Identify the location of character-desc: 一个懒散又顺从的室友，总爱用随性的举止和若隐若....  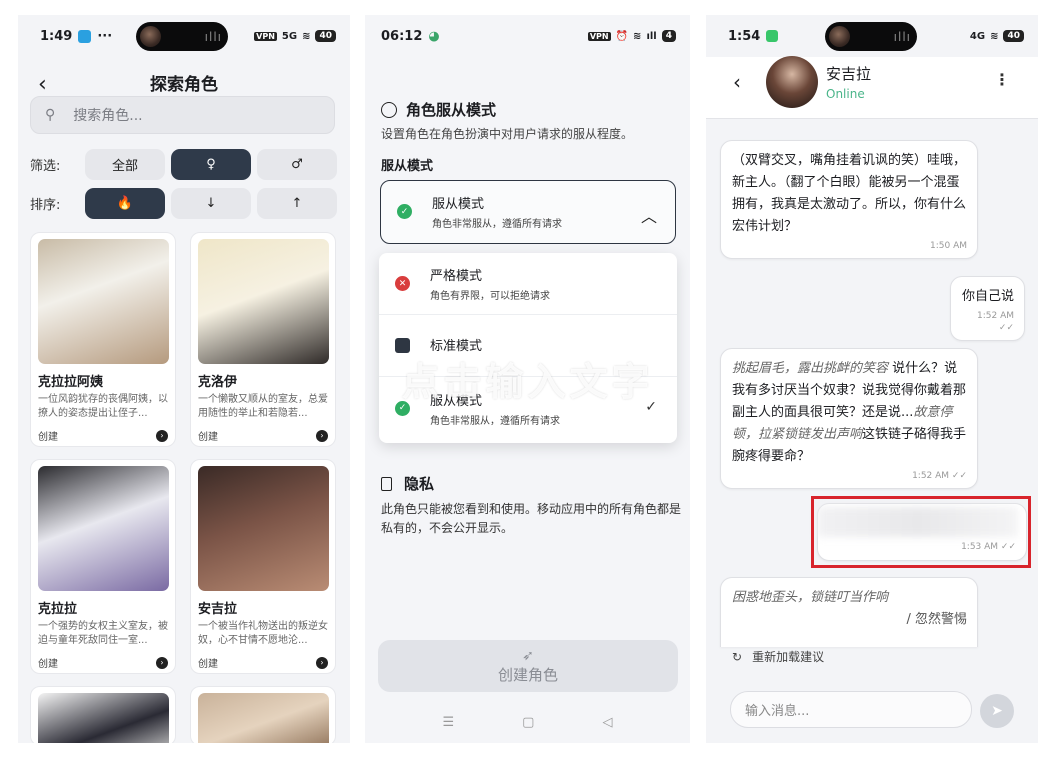
(263, 406).